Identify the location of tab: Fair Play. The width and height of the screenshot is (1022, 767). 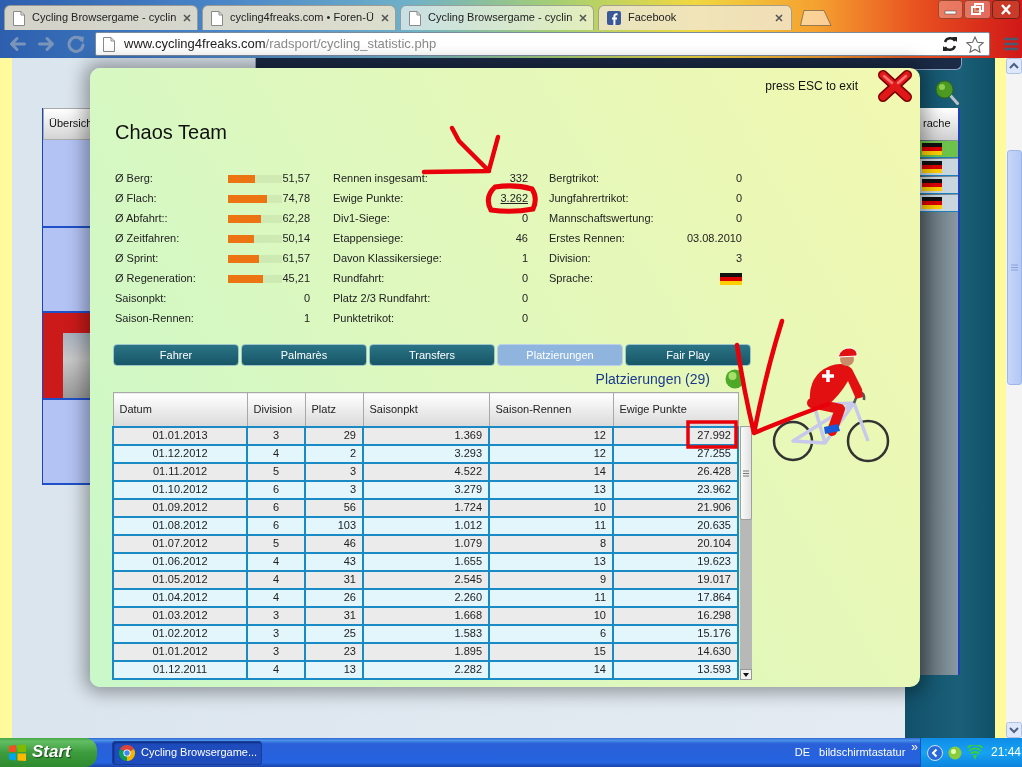
(688, 355).